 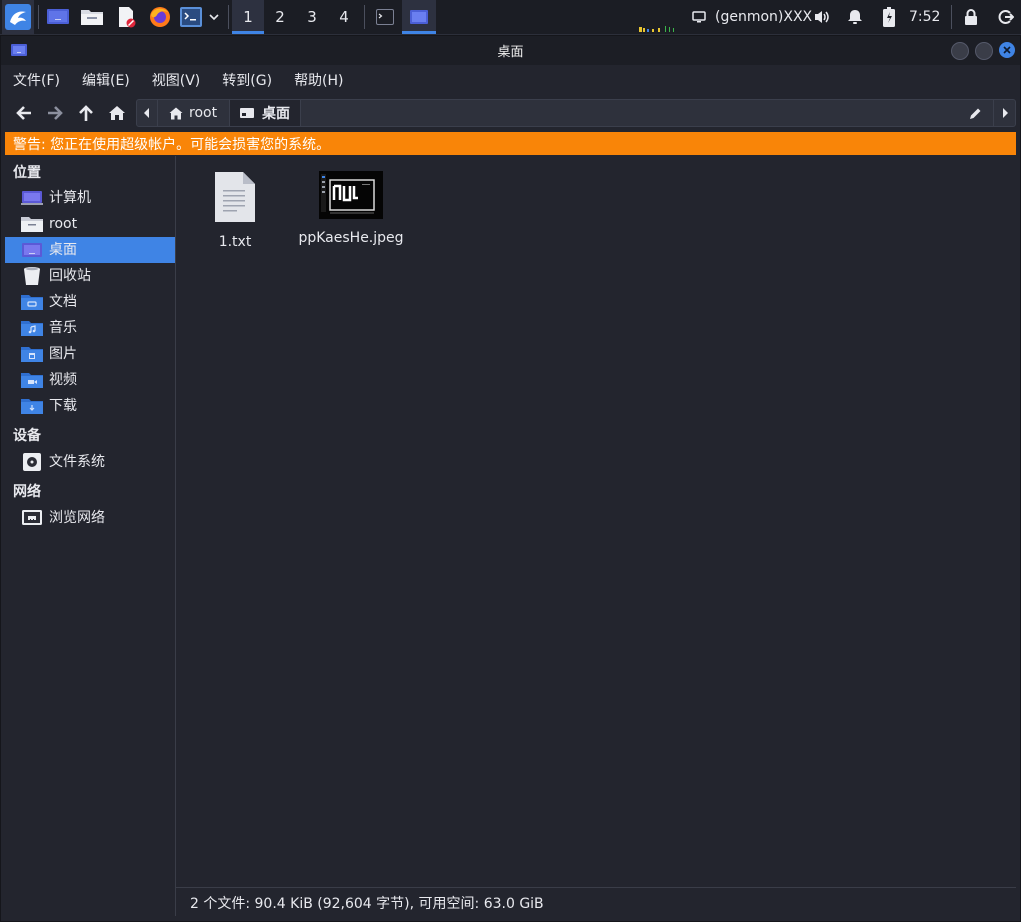 I want to click on window-title: 桌面, so click(x=510, y=52).